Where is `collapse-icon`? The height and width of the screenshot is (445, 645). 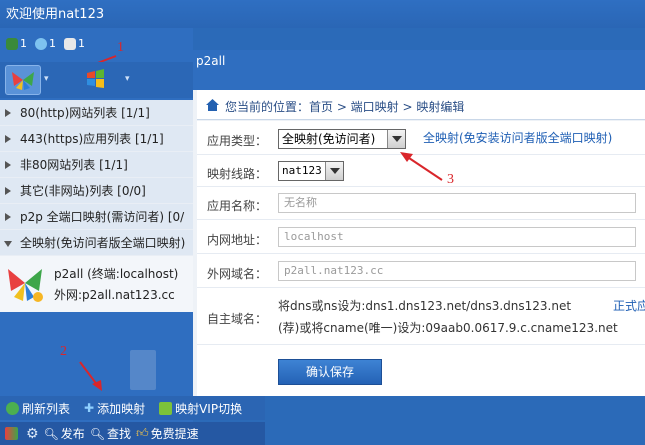 collapse-icon is located at coordinates (8, 244).